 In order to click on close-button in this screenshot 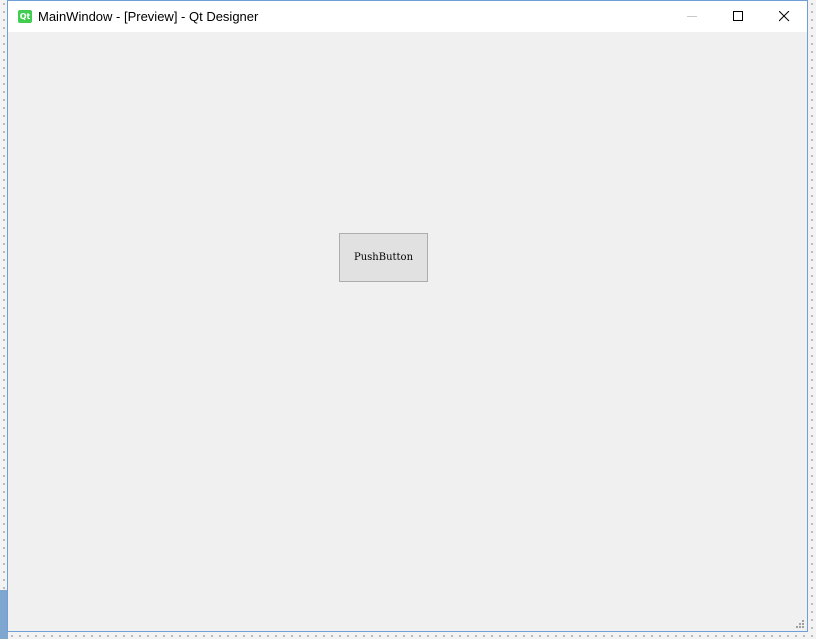, I will do `click(784, 16)`.